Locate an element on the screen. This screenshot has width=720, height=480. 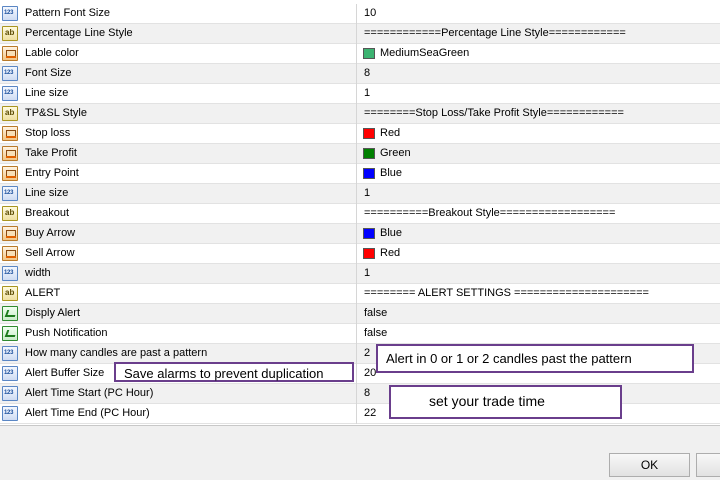
annotation-time-note: set your trade time is located at coordinates (505, 402).